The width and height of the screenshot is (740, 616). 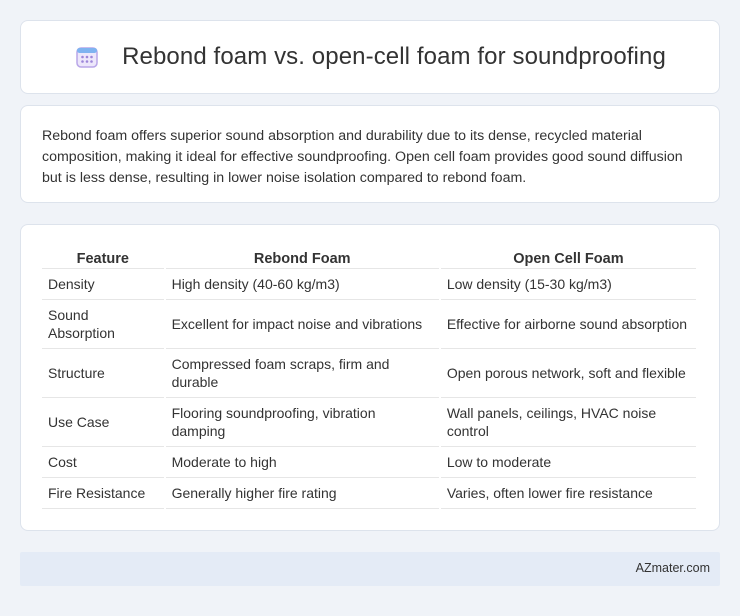 I want to click on feature-cell: Use Case, so click(x=103, y=422).